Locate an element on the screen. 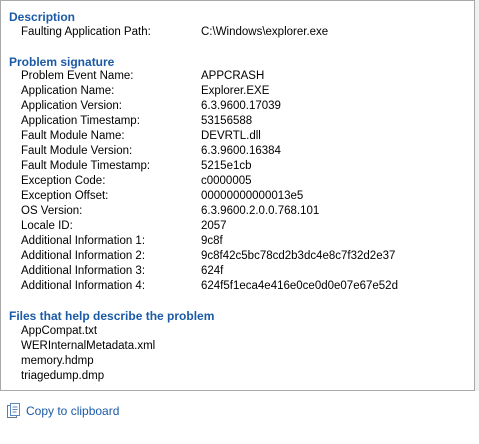 Image resolution: width=479 pixels, height=444 pixels. detail-value: DEVRTL.dll is located at coordinates (231, 136).